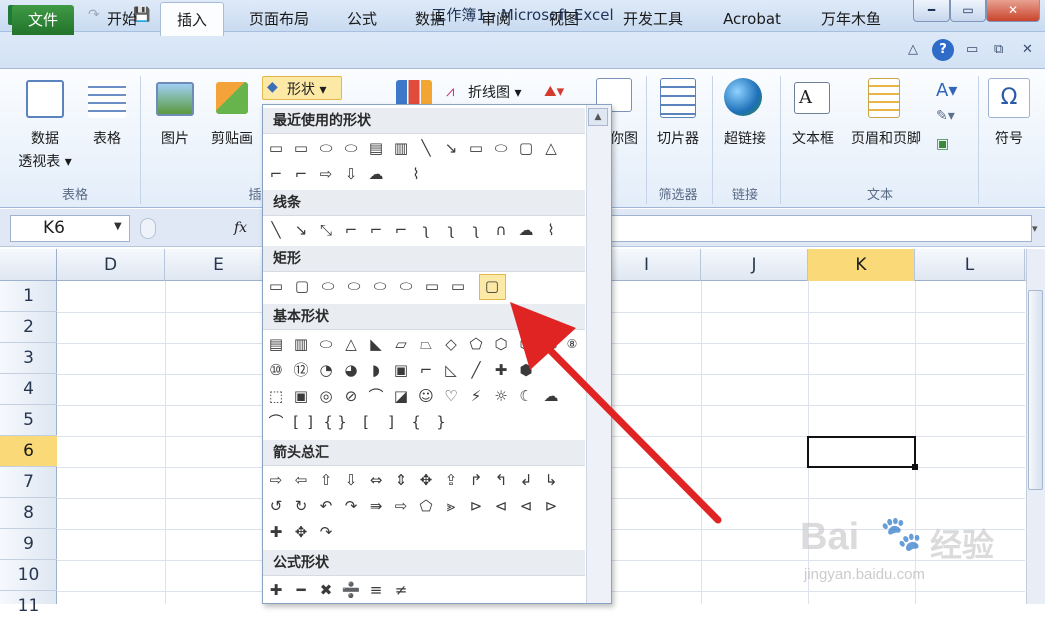 This screenshot has height=622, width=1045. I want to click on tab-custom: 万年木鱼, so click(851, 19).